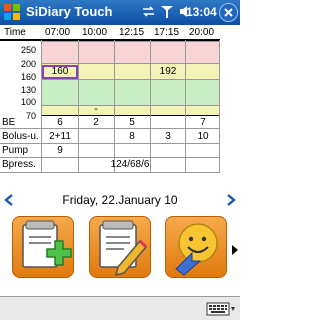 This screenshot has width=320, height=320. What do you see at coordinates (60, 71) in the screenshot?
I see `glucose-value-1: 160` at bounding box center [60, 71].